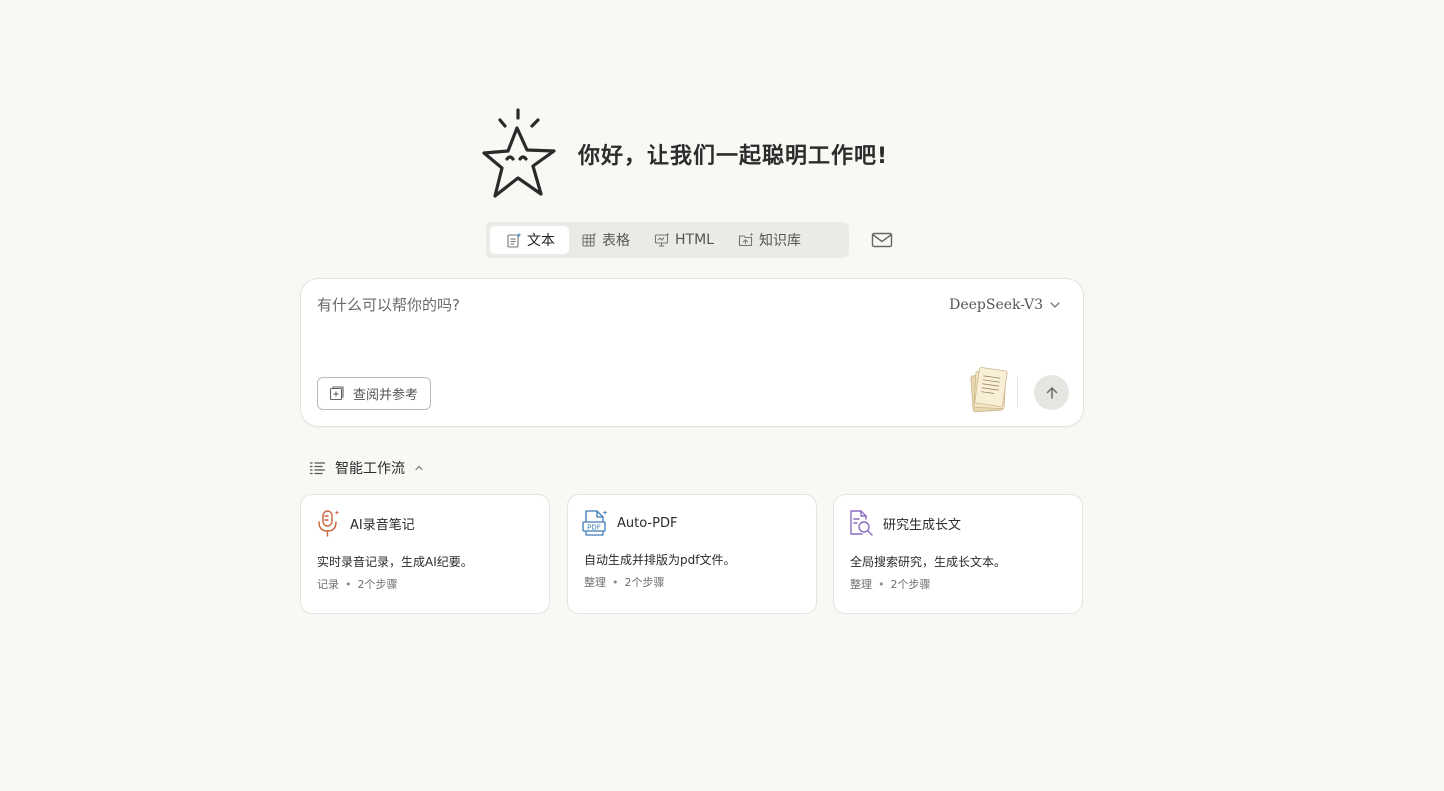 This screenshot has height=791, width=1444. What do you see at coordinates (328, 584) in the screenshot?
I see `card-tag: 记录` at bounding box center [328, 584].